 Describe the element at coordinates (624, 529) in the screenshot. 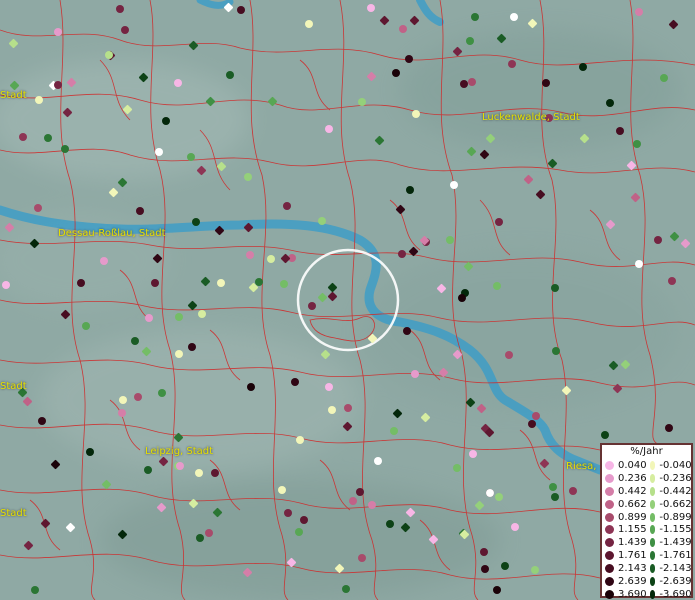

I see `legend-entry-positive: 1.155` at that location.